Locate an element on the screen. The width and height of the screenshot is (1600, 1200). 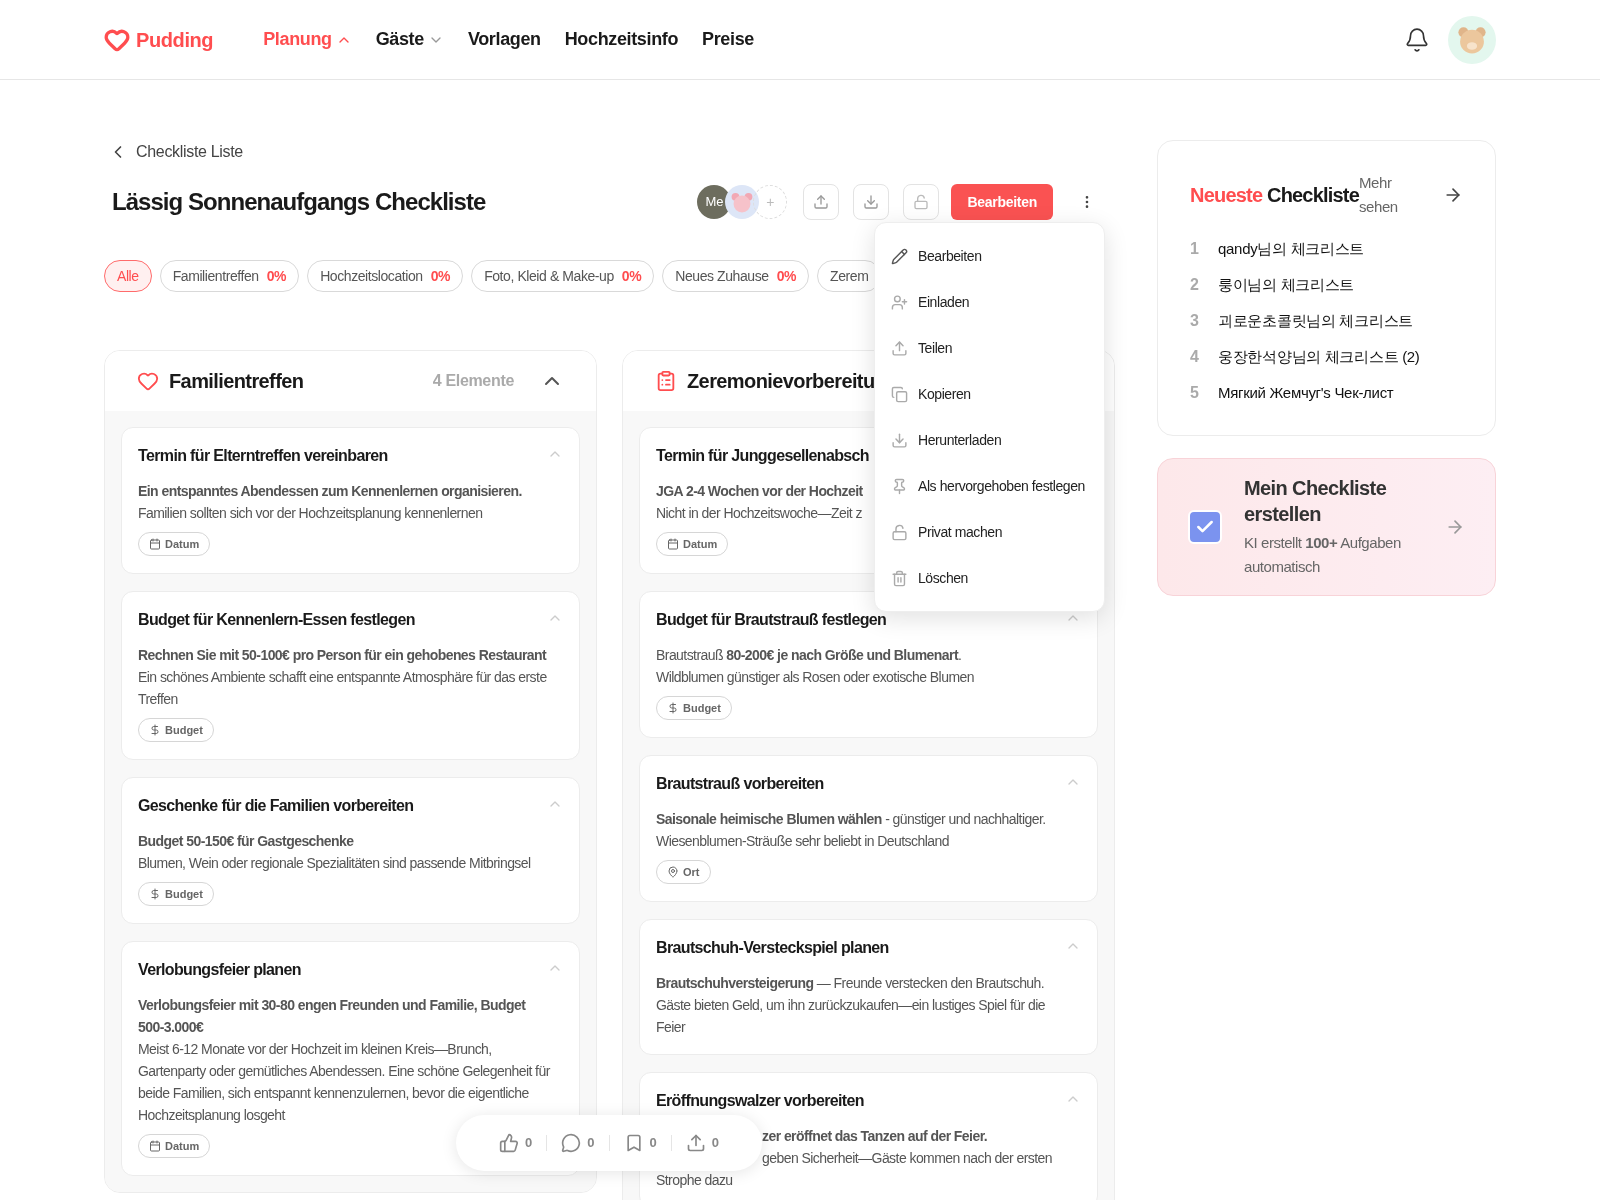
create-checklist-card: Mein Checkliste erstellen KI erstellt 100+ Aufgaben automatisch is located at coordinates (1326, 527).